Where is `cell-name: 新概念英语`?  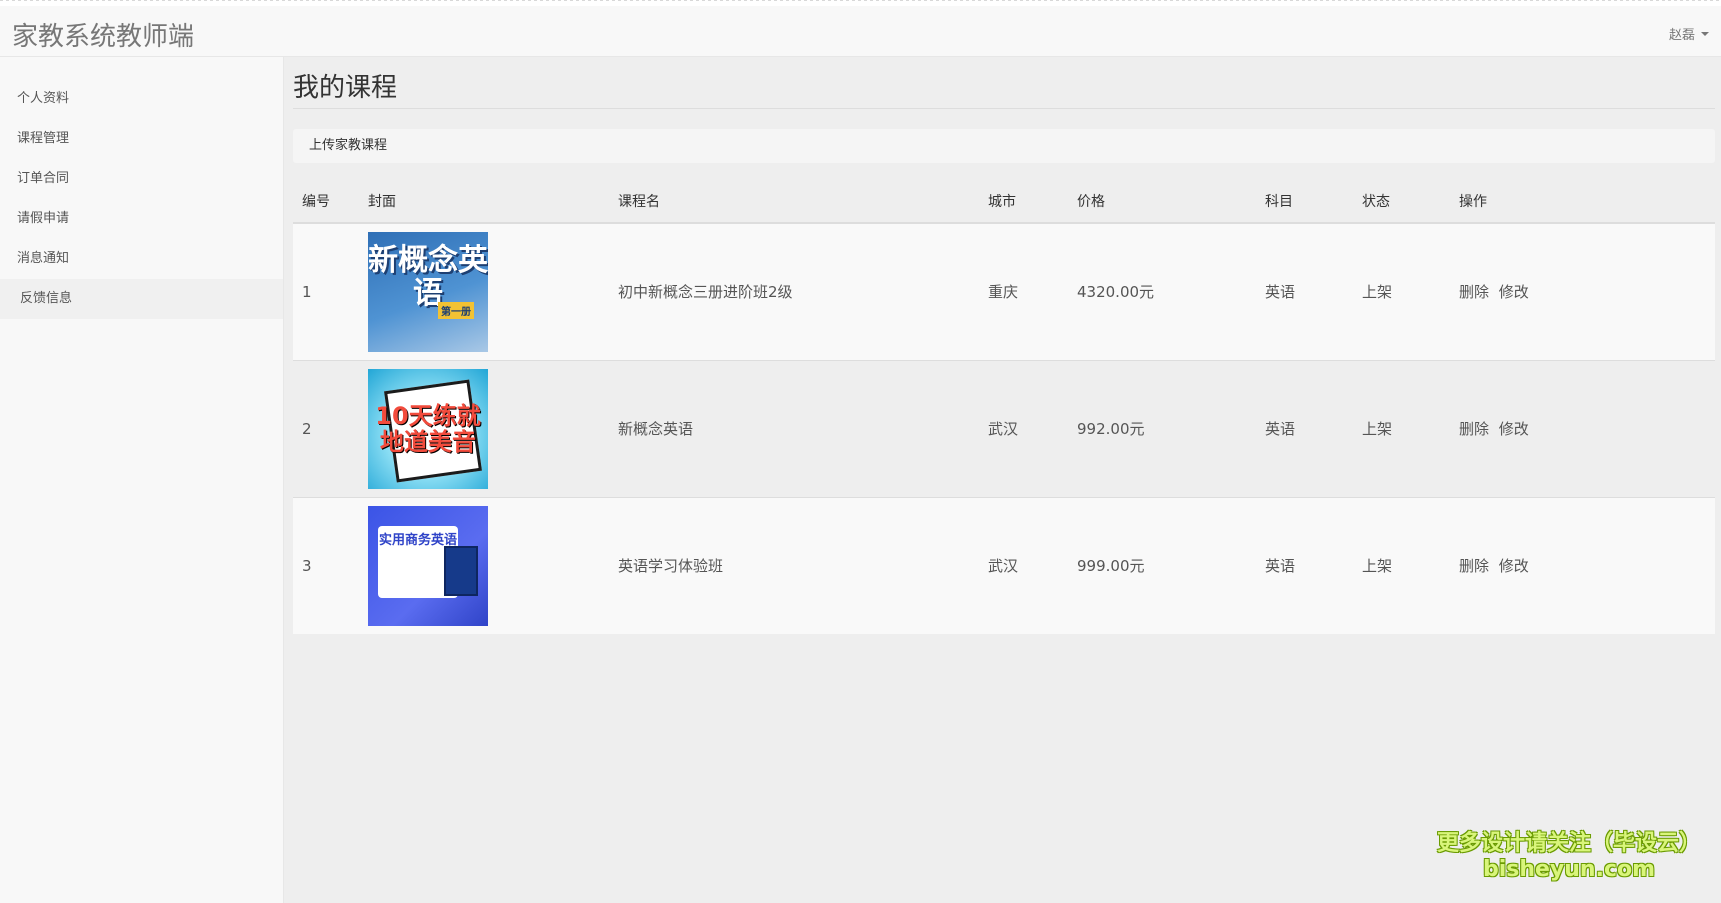
cell-name: 新概念英语 is located at coordinates (794, 428).